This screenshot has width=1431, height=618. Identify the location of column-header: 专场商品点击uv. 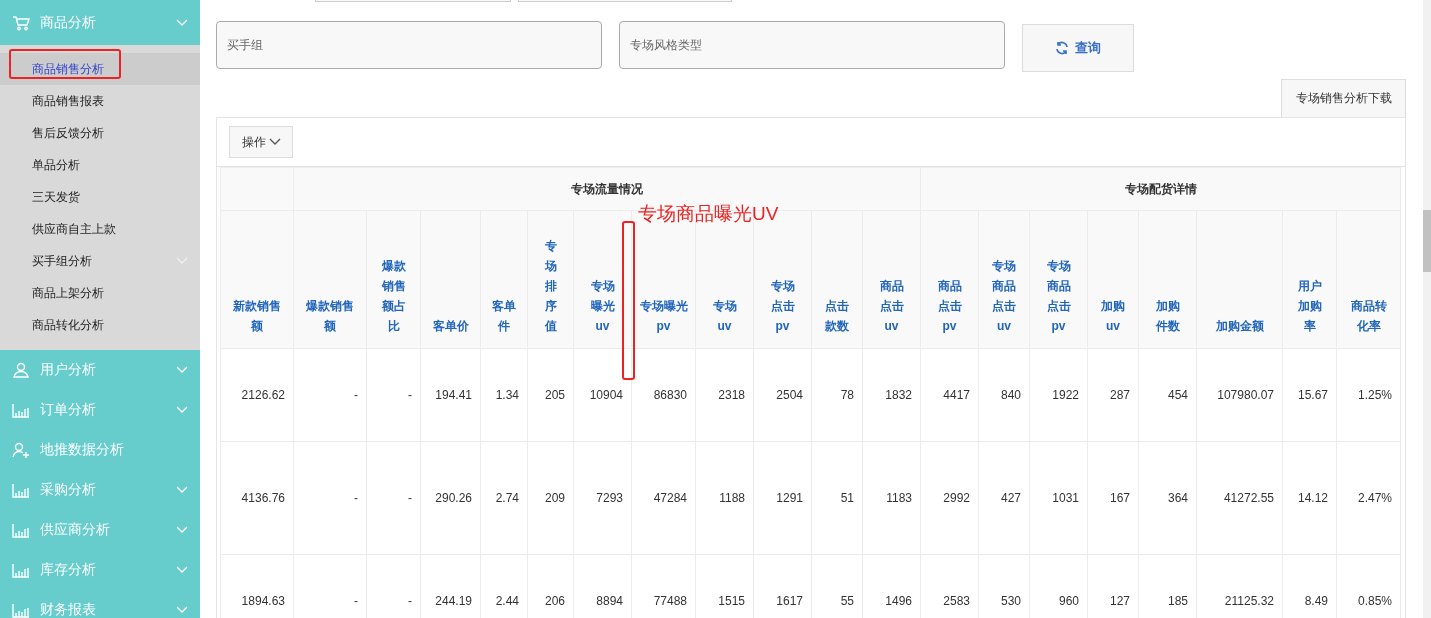
(1004, 279).